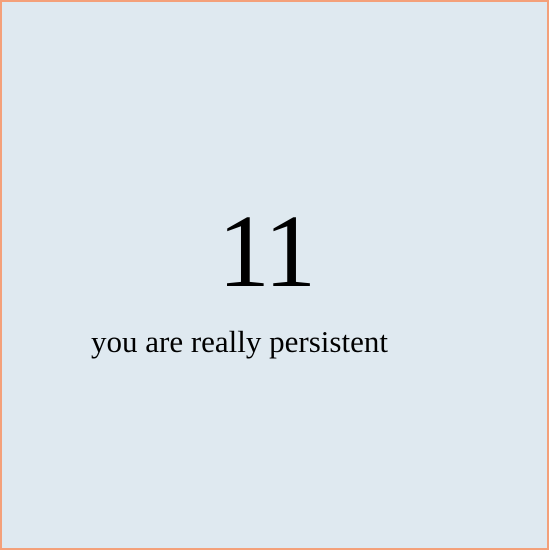  What do you see at coordinates (266, 251) in the screenshot?
I see `click-counter: 11` at bounding box center [266, 251].